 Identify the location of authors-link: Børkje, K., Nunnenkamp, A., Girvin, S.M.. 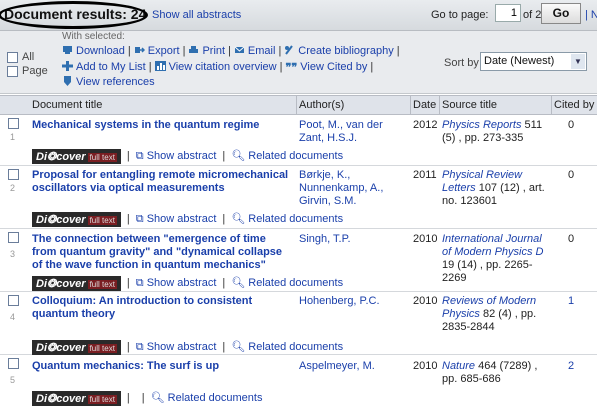
(353, 188).